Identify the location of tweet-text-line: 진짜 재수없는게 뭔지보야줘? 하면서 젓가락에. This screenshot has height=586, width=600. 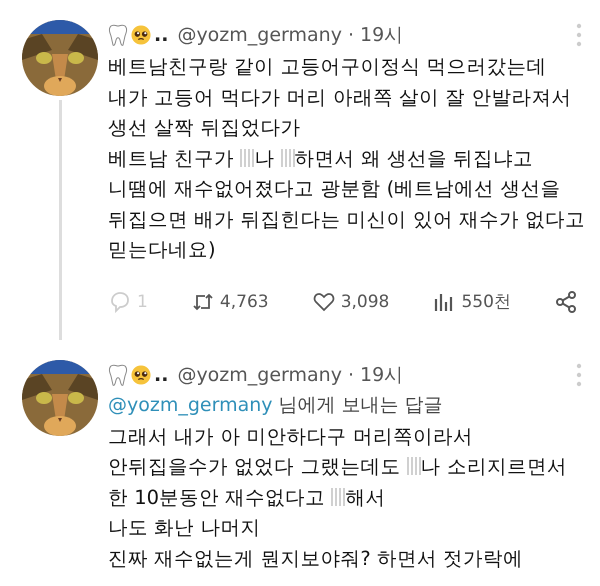
(316, 559).